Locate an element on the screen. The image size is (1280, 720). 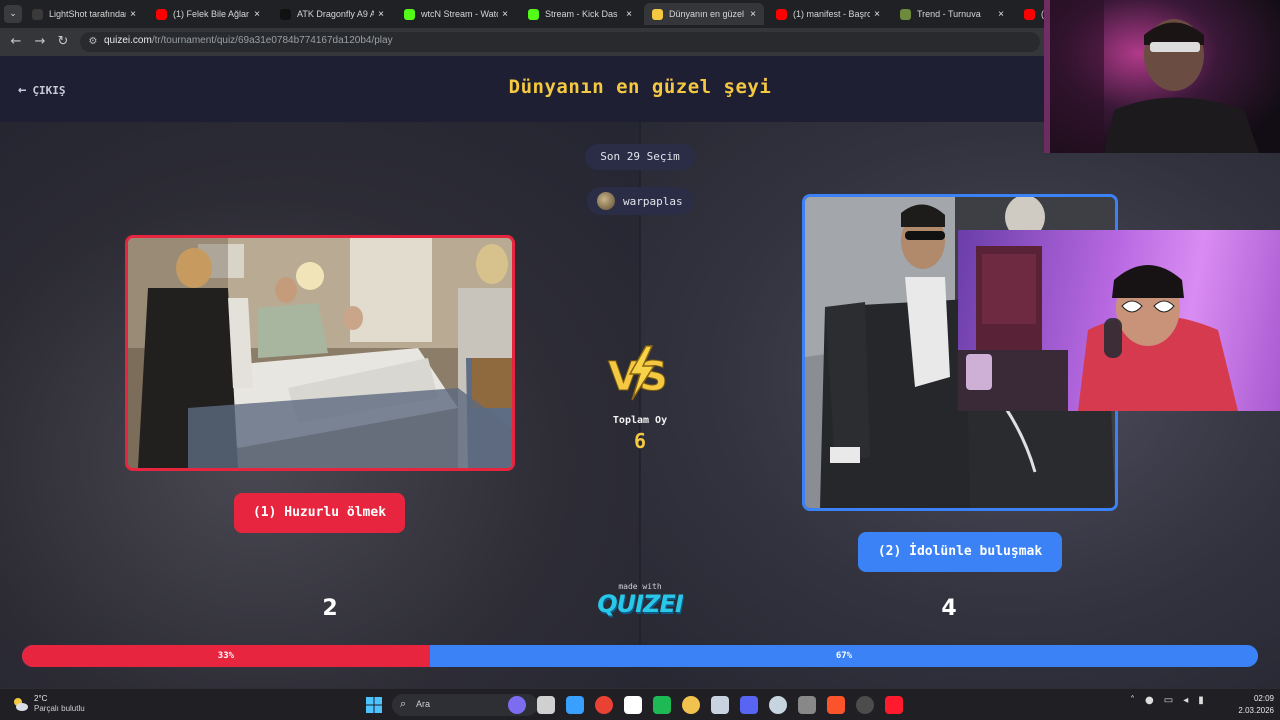
tab-title: ATK Dragonfly A9 Air is located at coordinates (335, 14).